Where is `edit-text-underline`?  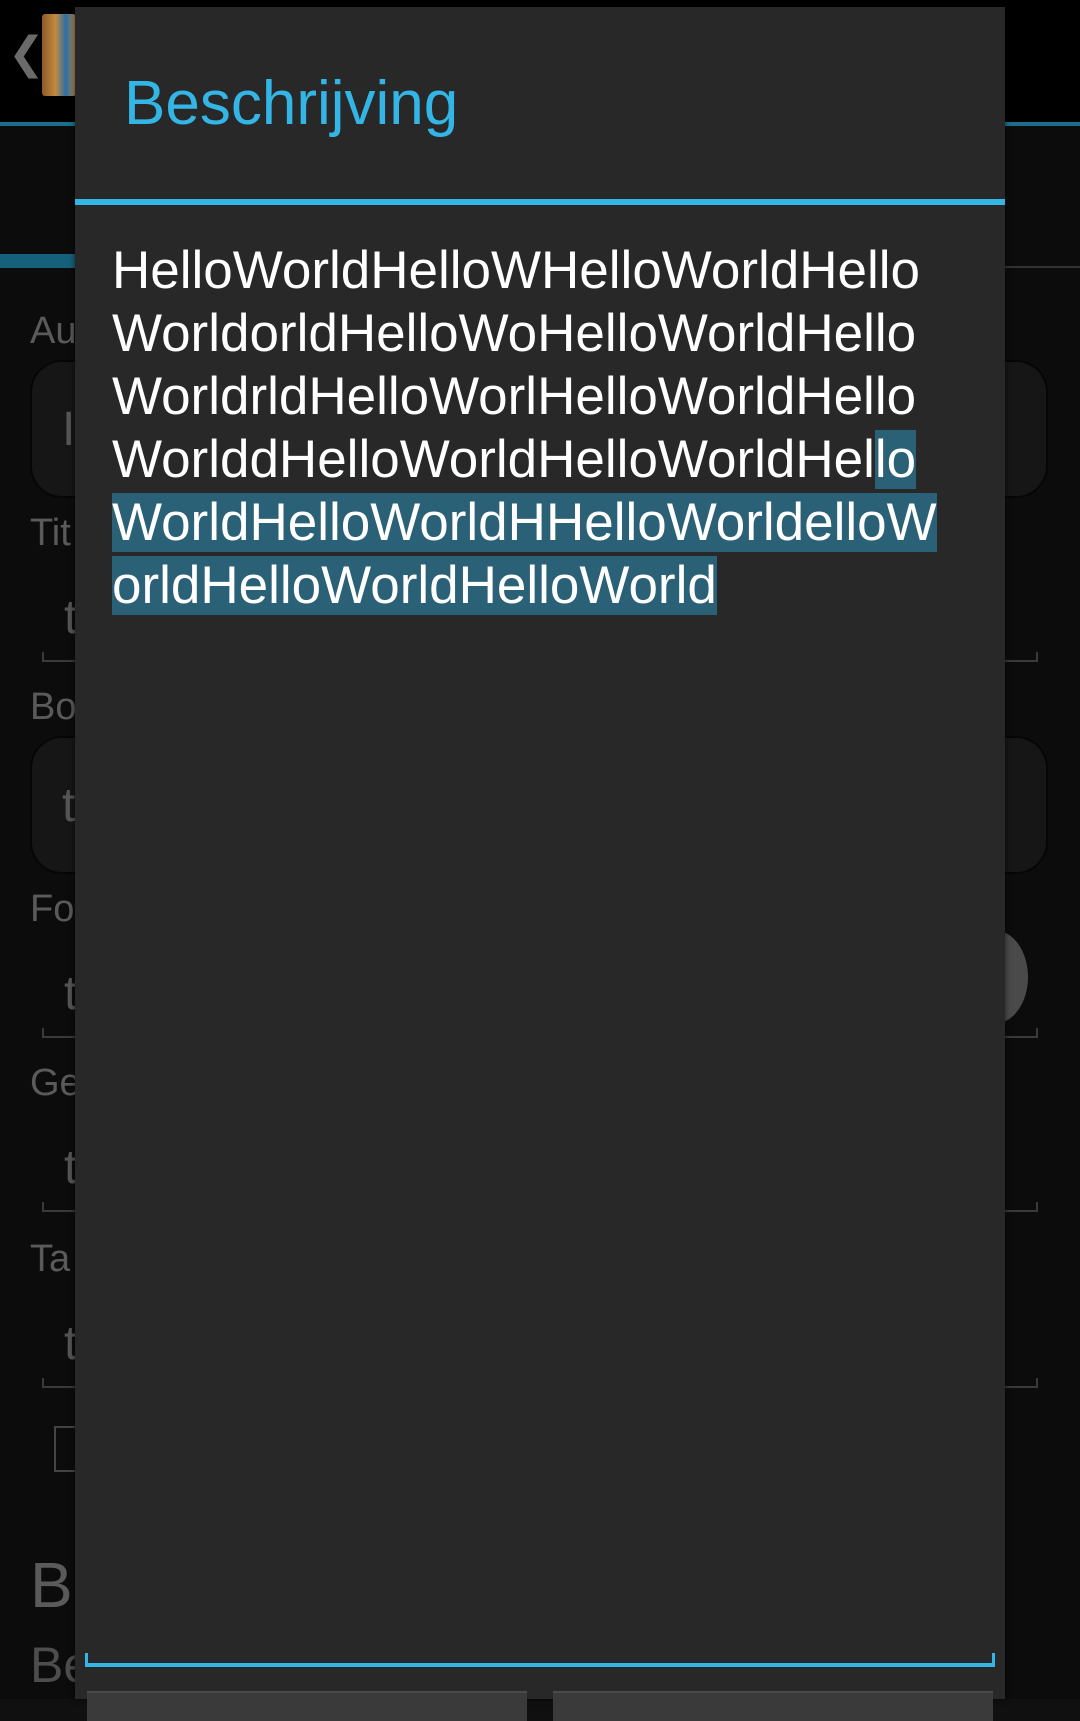
edit-text-underline is located at coordinates (540, 1660).